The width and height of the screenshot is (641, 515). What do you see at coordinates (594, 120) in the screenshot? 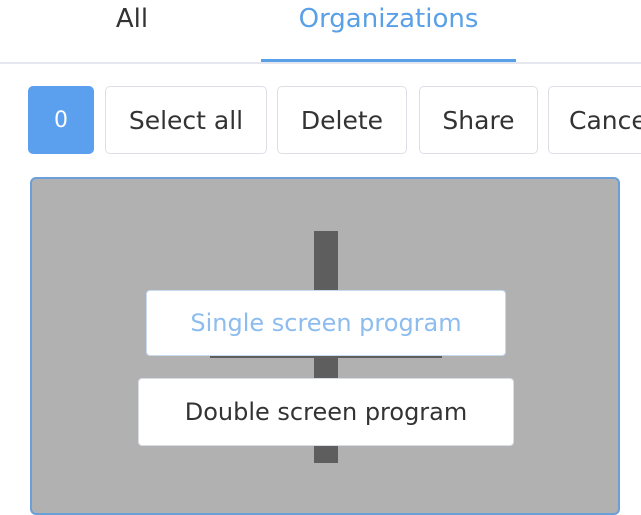
I see `cancel-button: Cancel` at bounding box center [594, 120].